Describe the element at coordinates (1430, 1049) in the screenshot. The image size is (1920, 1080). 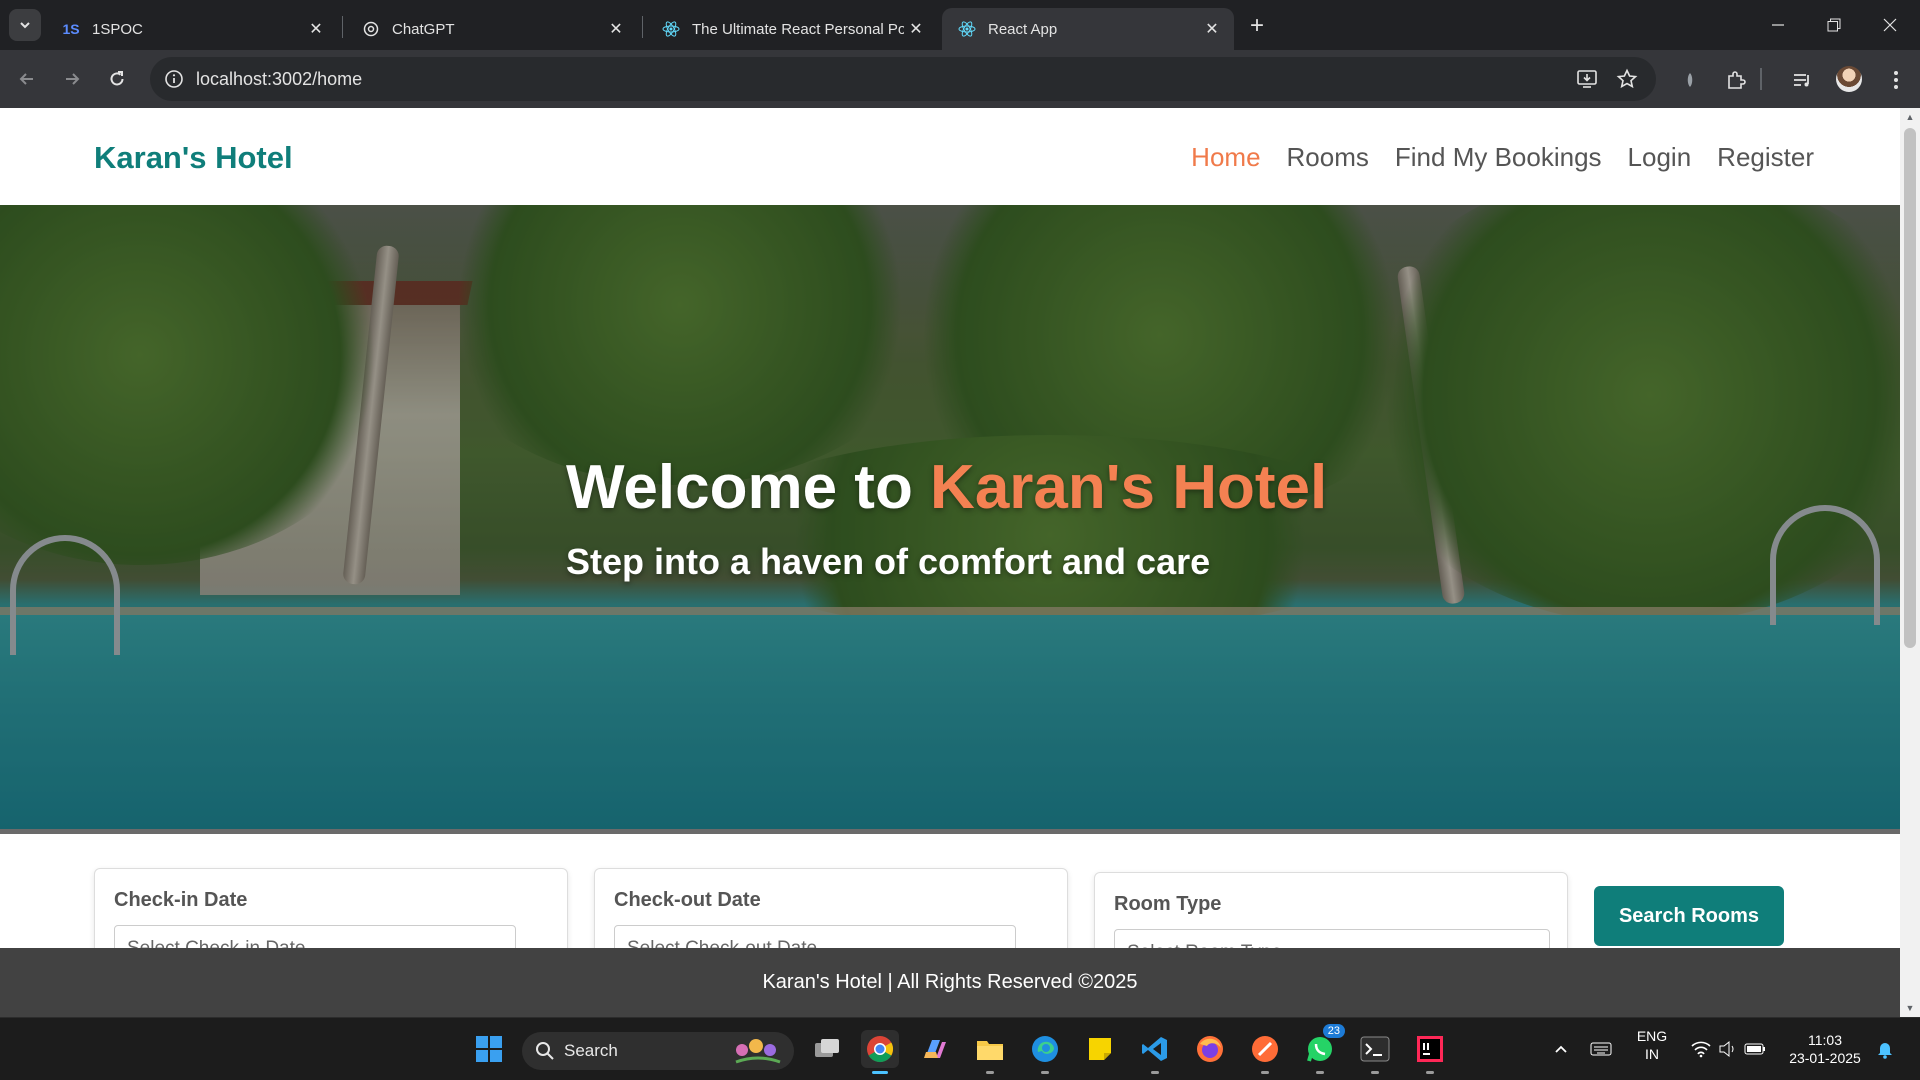
I see `intellij-icon` at that location.